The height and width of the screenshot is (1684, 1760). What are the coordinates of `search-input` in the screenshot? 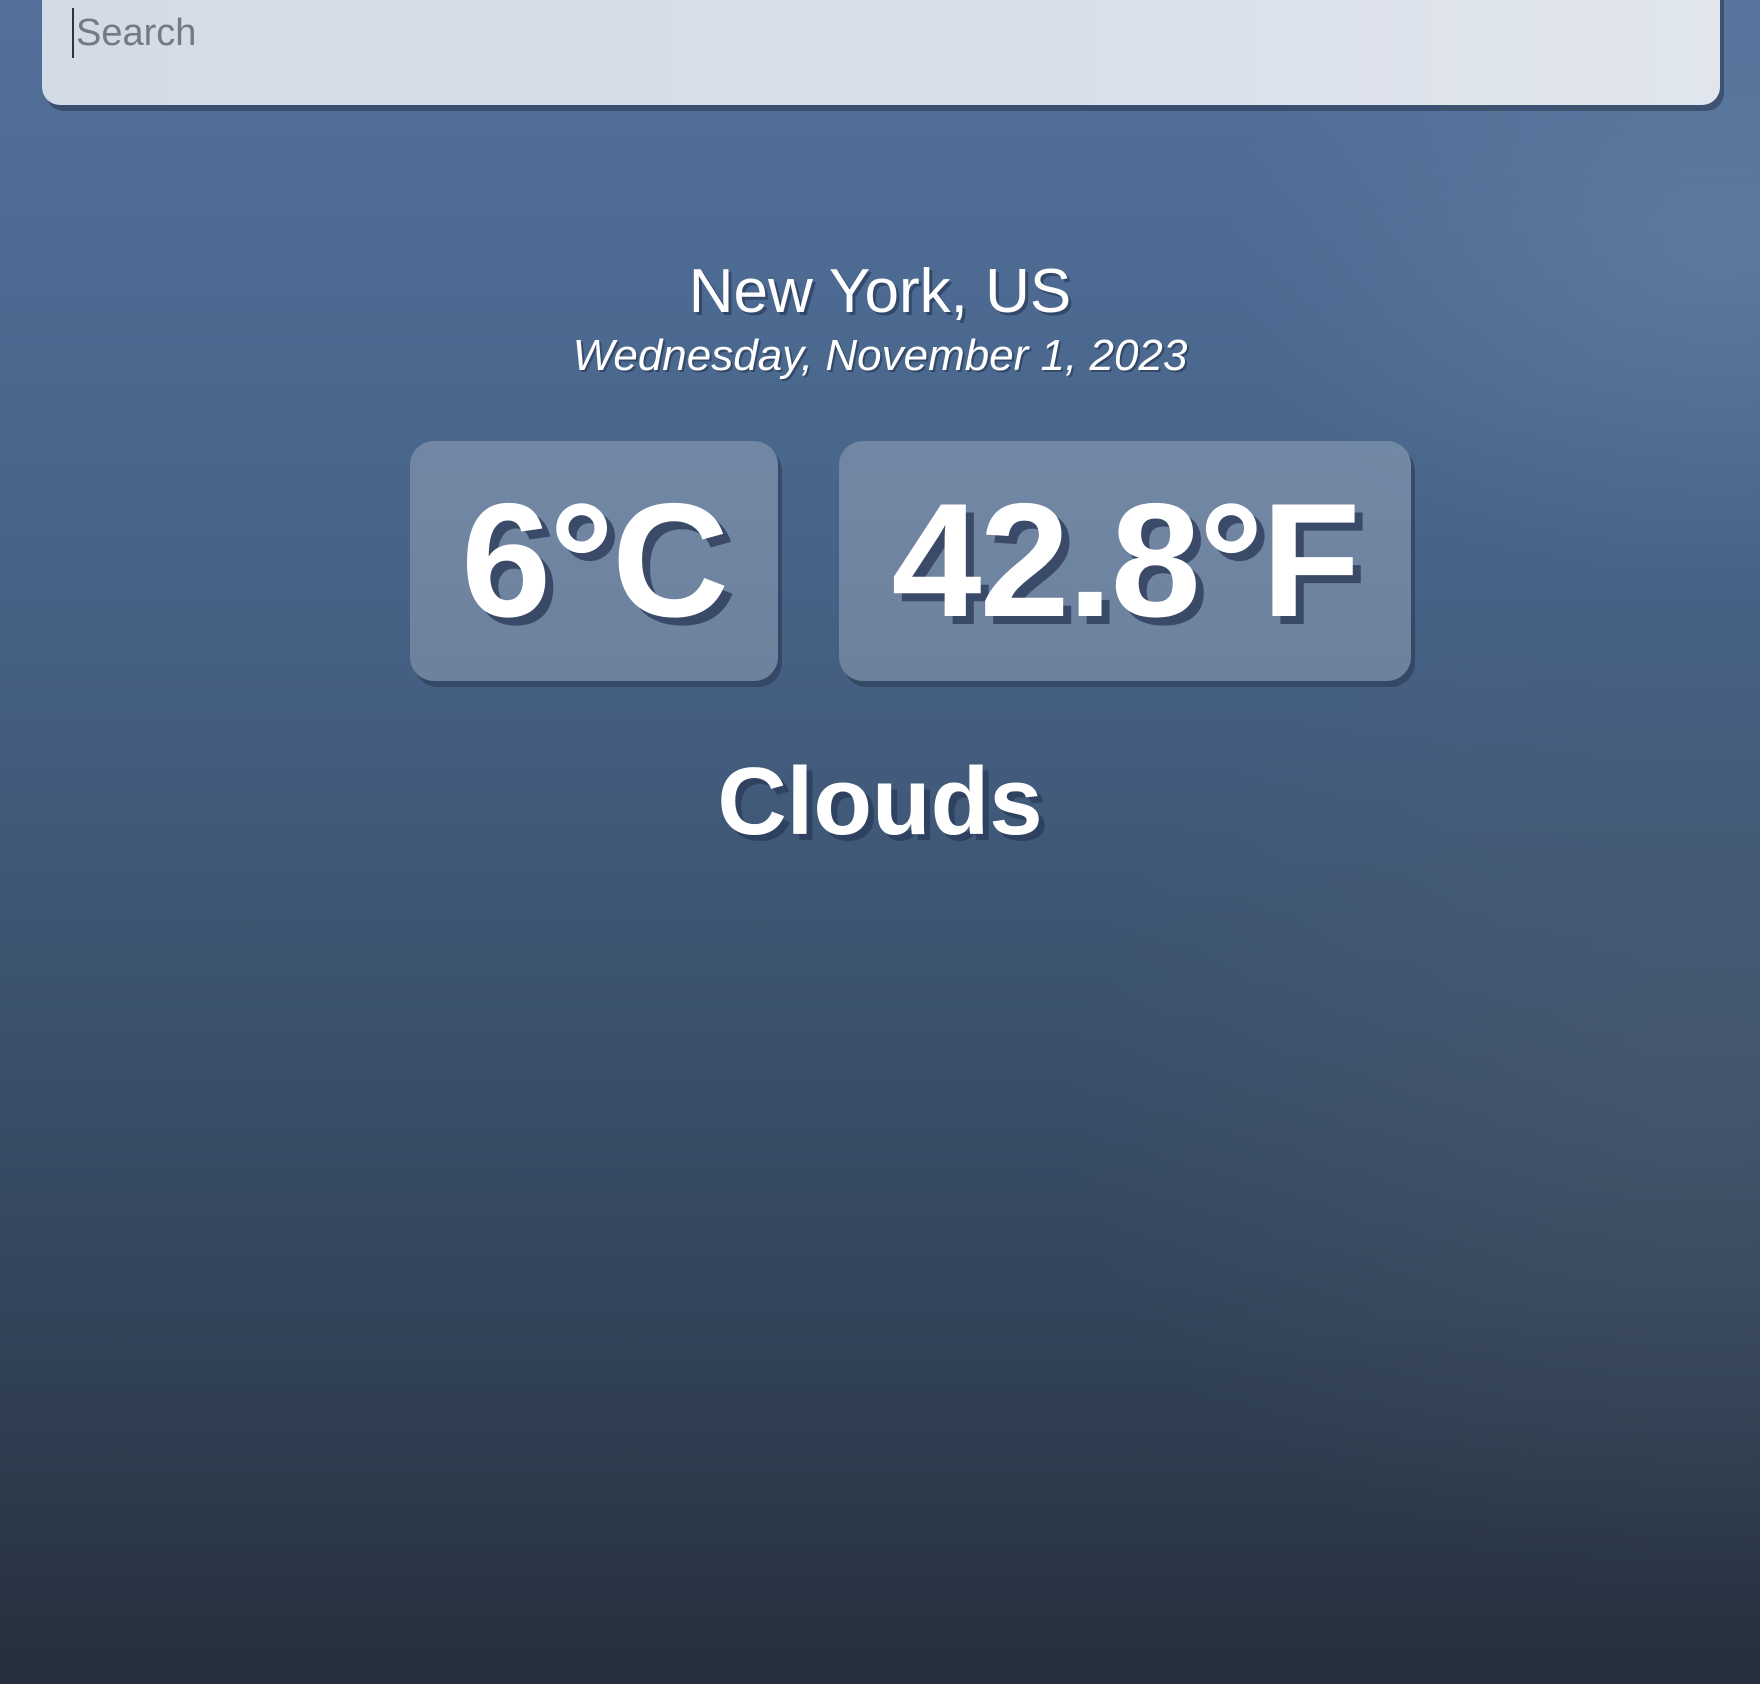 It's located at (874, 33).